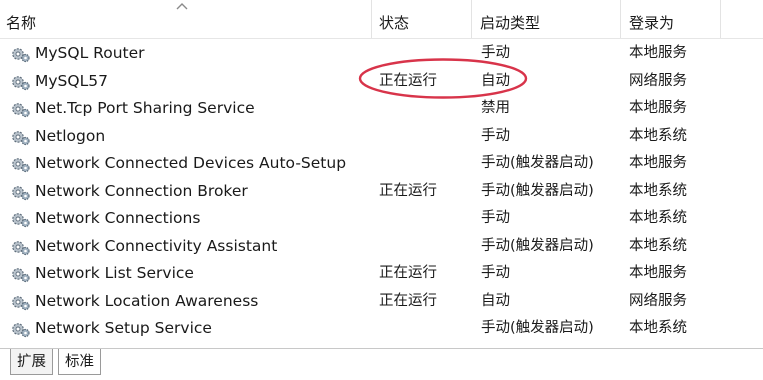 The image size is (763, 380). What do you see at coordinates (123, 328) in the screenshot?
I see `service-name: Network Setup Service` at bounding box center [123, 328].